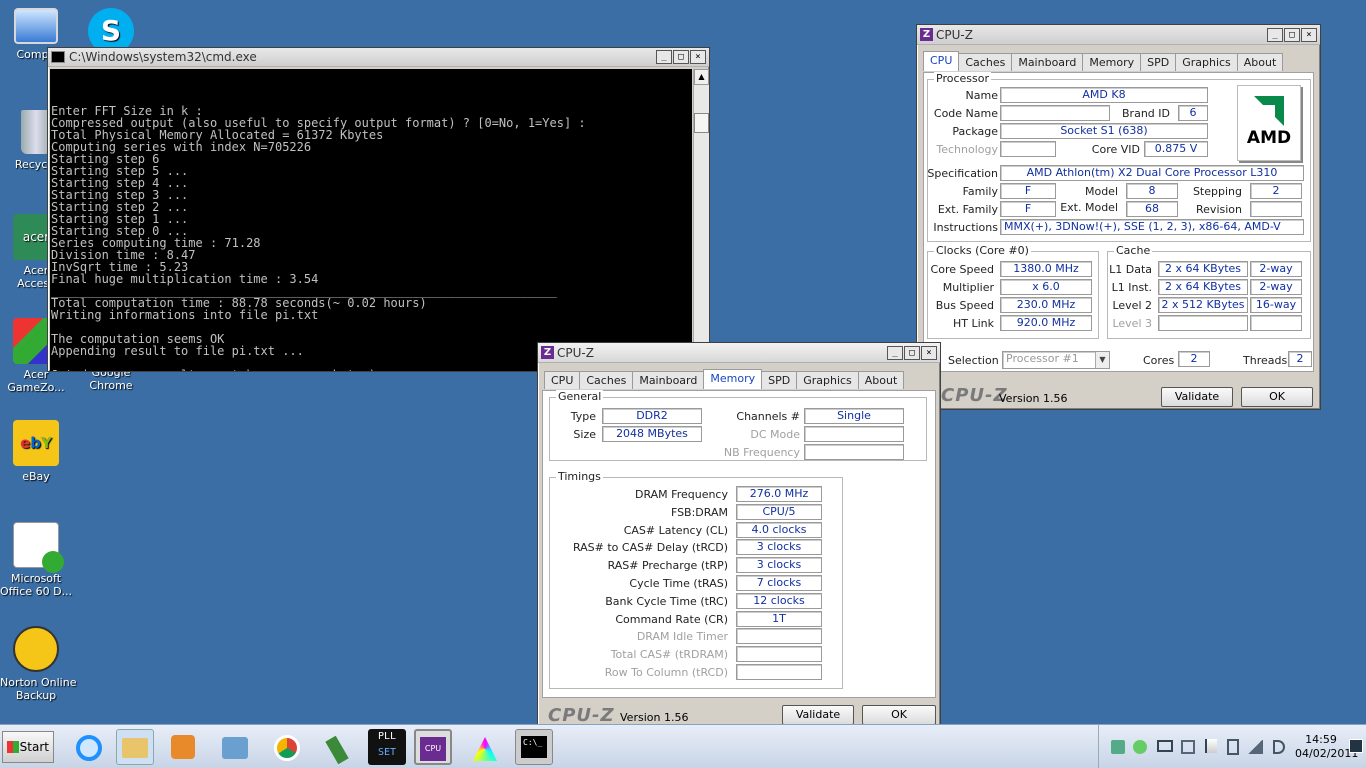 The image size is (1366, 768). What do you see at coordinates (547, 352) in the screenshot?
I see `cpuz-logo-icon: Z` at bounding box center [547, 352].